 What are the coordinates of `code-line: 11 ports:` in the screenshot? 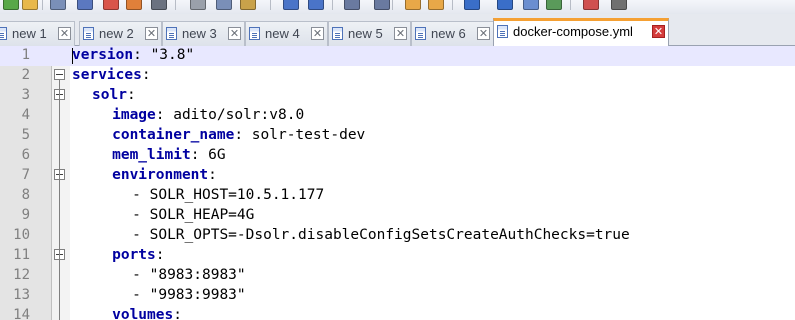 It's located at (397, 256).